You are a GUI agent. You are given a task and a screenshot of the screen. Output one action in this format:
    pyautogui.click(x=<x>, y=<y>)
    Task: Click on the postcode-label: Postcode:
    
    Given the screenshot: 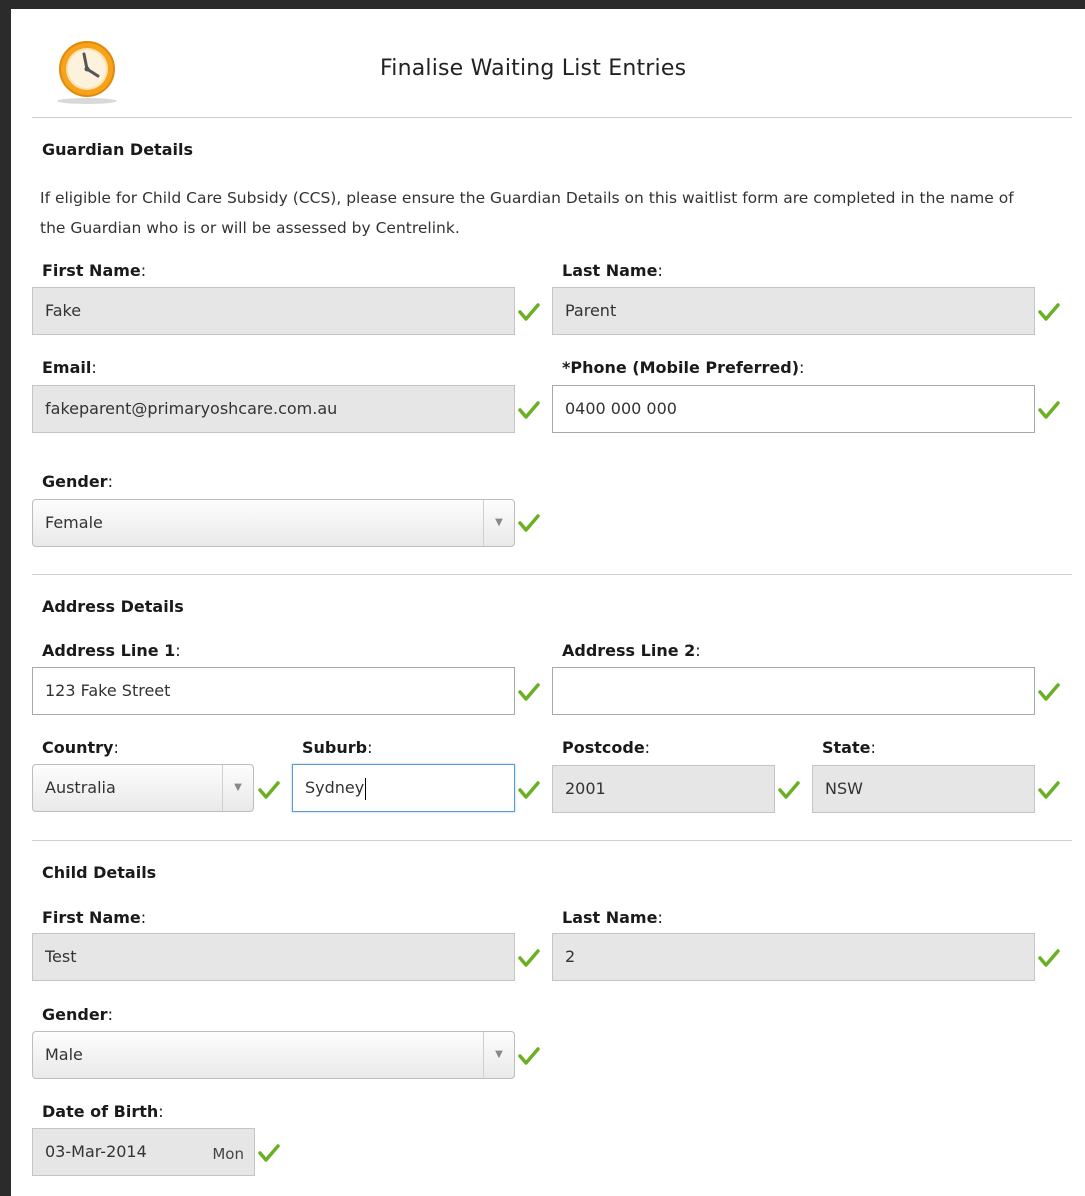 What is the action you would take?
    pyautogui.click(x=606, y=747)
    